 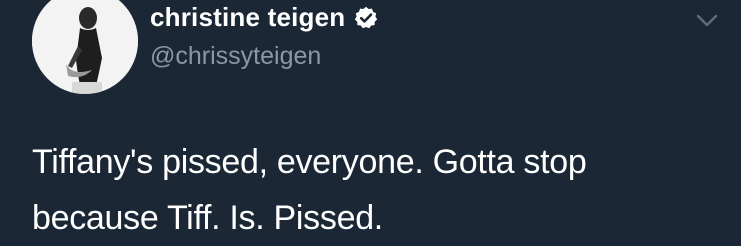 I want to click on author-avatar, so click(x=85, y=47).